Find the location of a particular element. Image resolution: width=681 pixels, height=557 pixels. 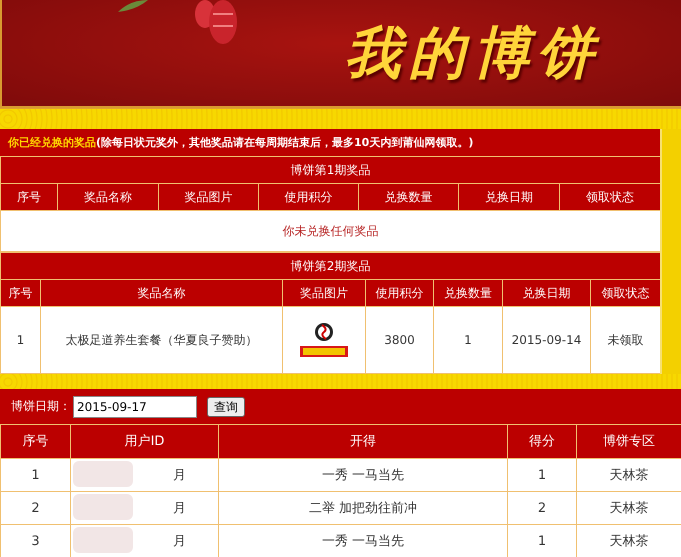

leaf-drawing is located at coordinates (133, 6).